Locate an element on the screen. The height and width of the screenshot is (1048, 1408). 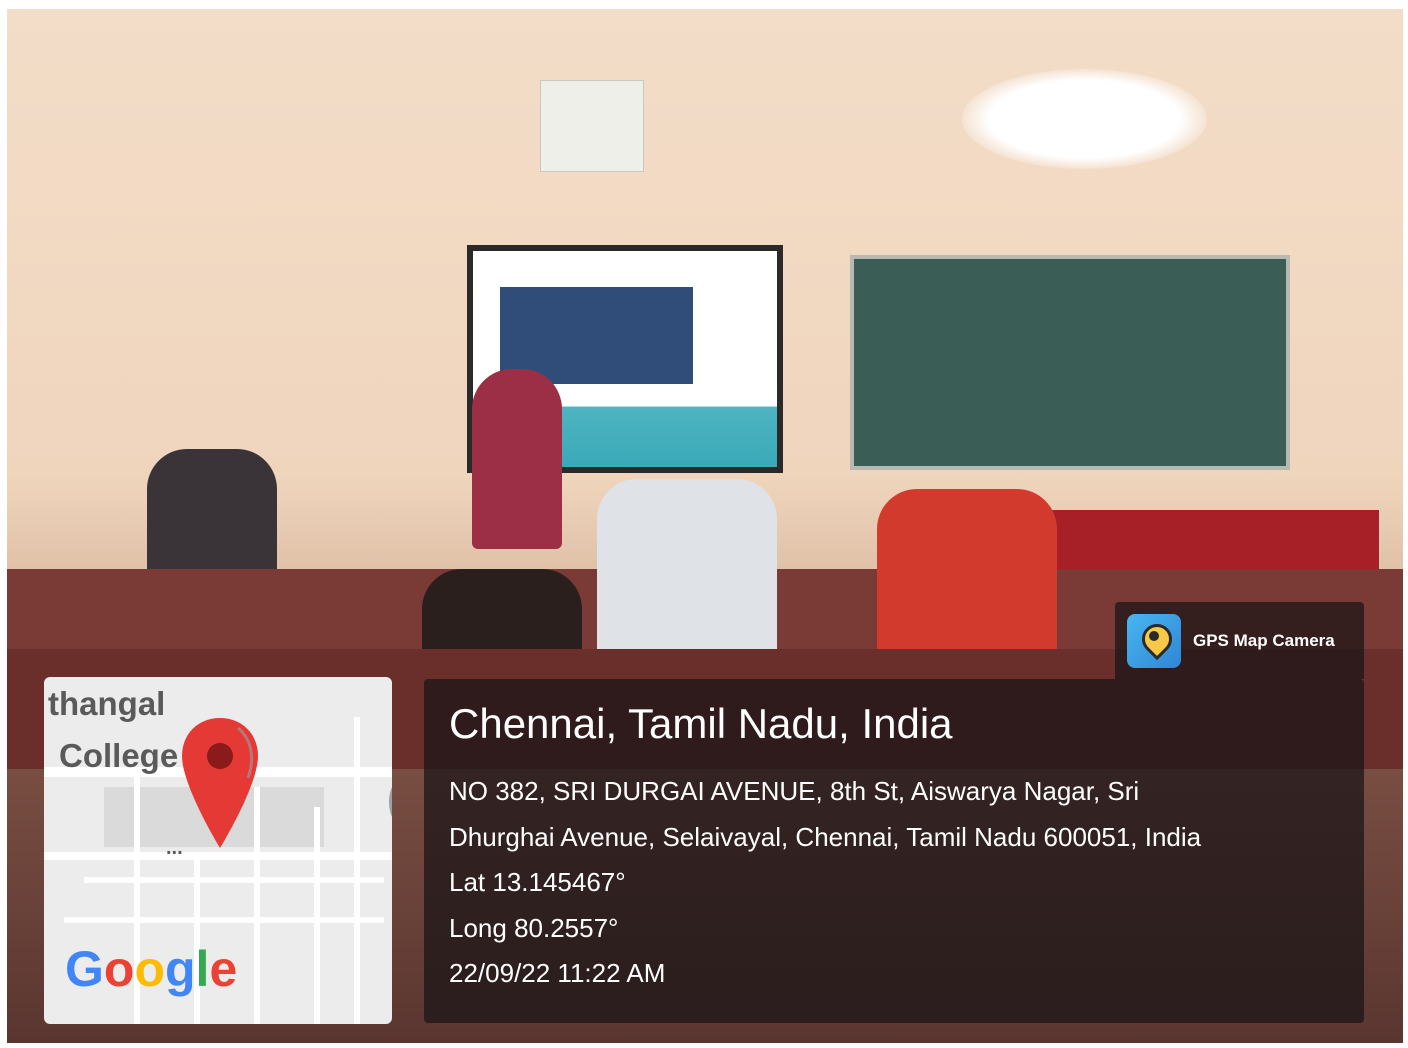
map-pin-icon is located at coordinates (220, 783).